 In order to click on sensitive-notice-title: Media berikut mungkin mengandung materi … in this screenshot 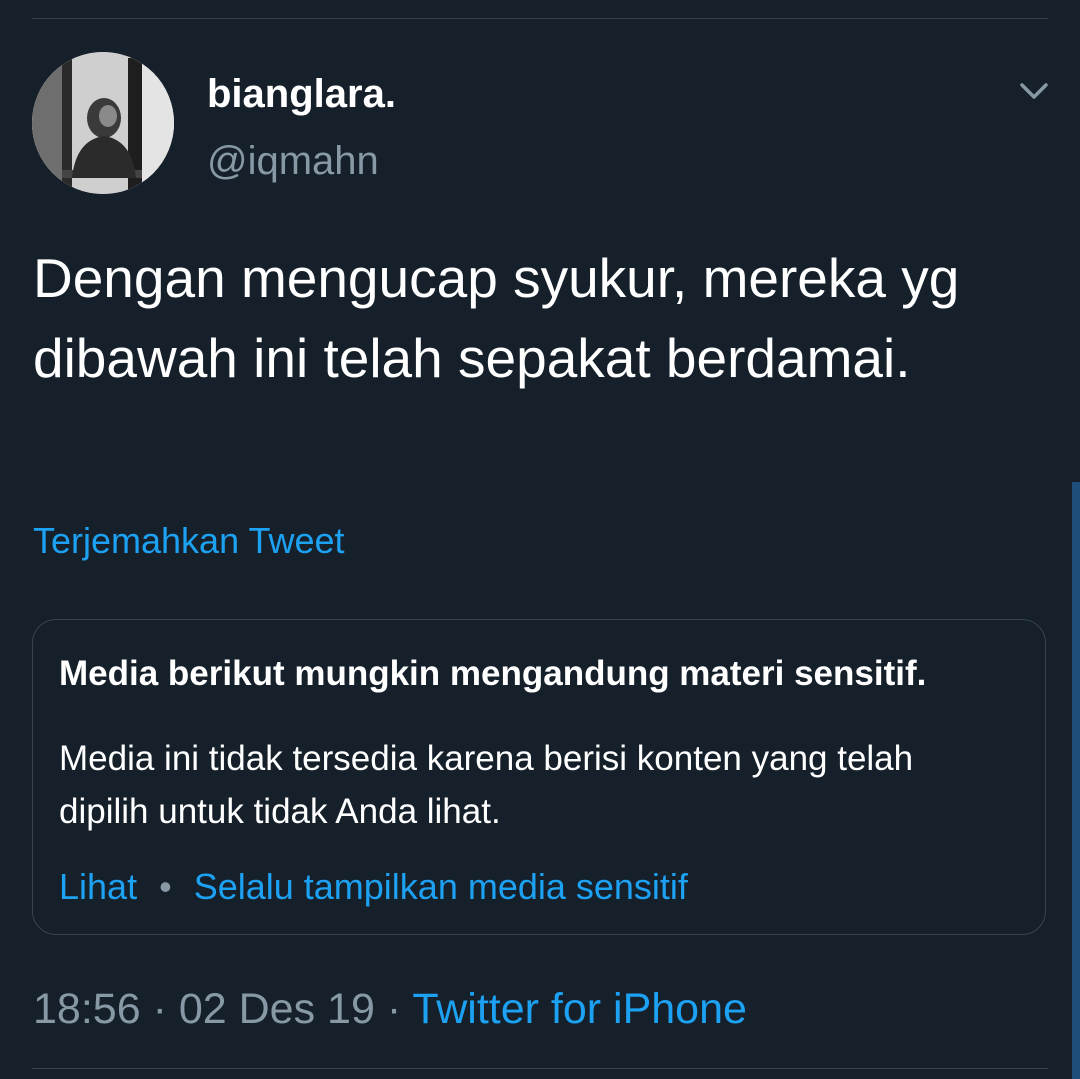, I will do `click(493, 673)`.